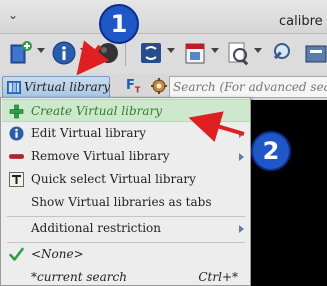 The image size is (327, 286). Describe the element at coordinates (258, 50) in the screenshot. I see `view-dropdown-chevron-icon` at that location.